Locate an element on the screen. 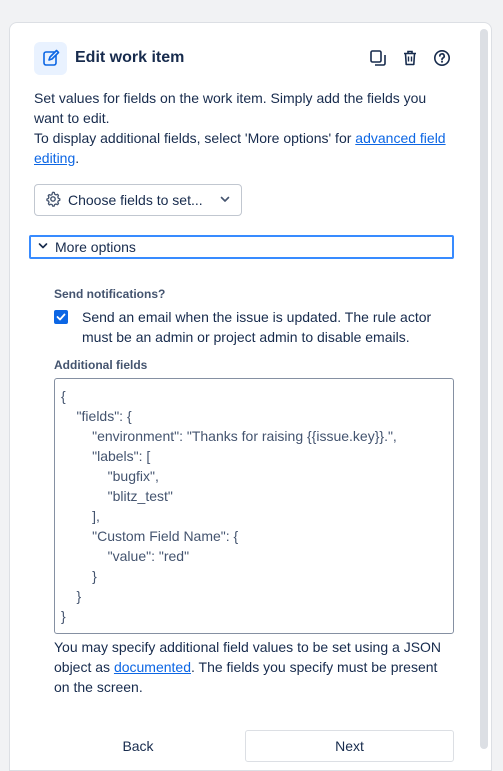 This screenshot has height=771, width=503. back-button: Back is located at coordinates (138, 746).